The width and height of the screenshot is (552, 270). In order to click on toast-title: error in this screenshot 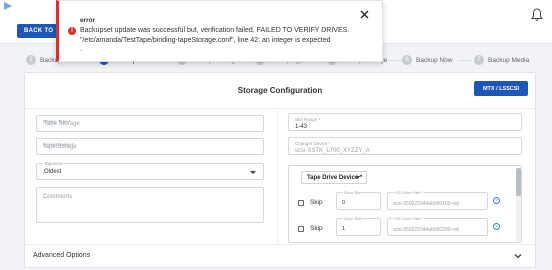, I will do `click(88, 20)`.